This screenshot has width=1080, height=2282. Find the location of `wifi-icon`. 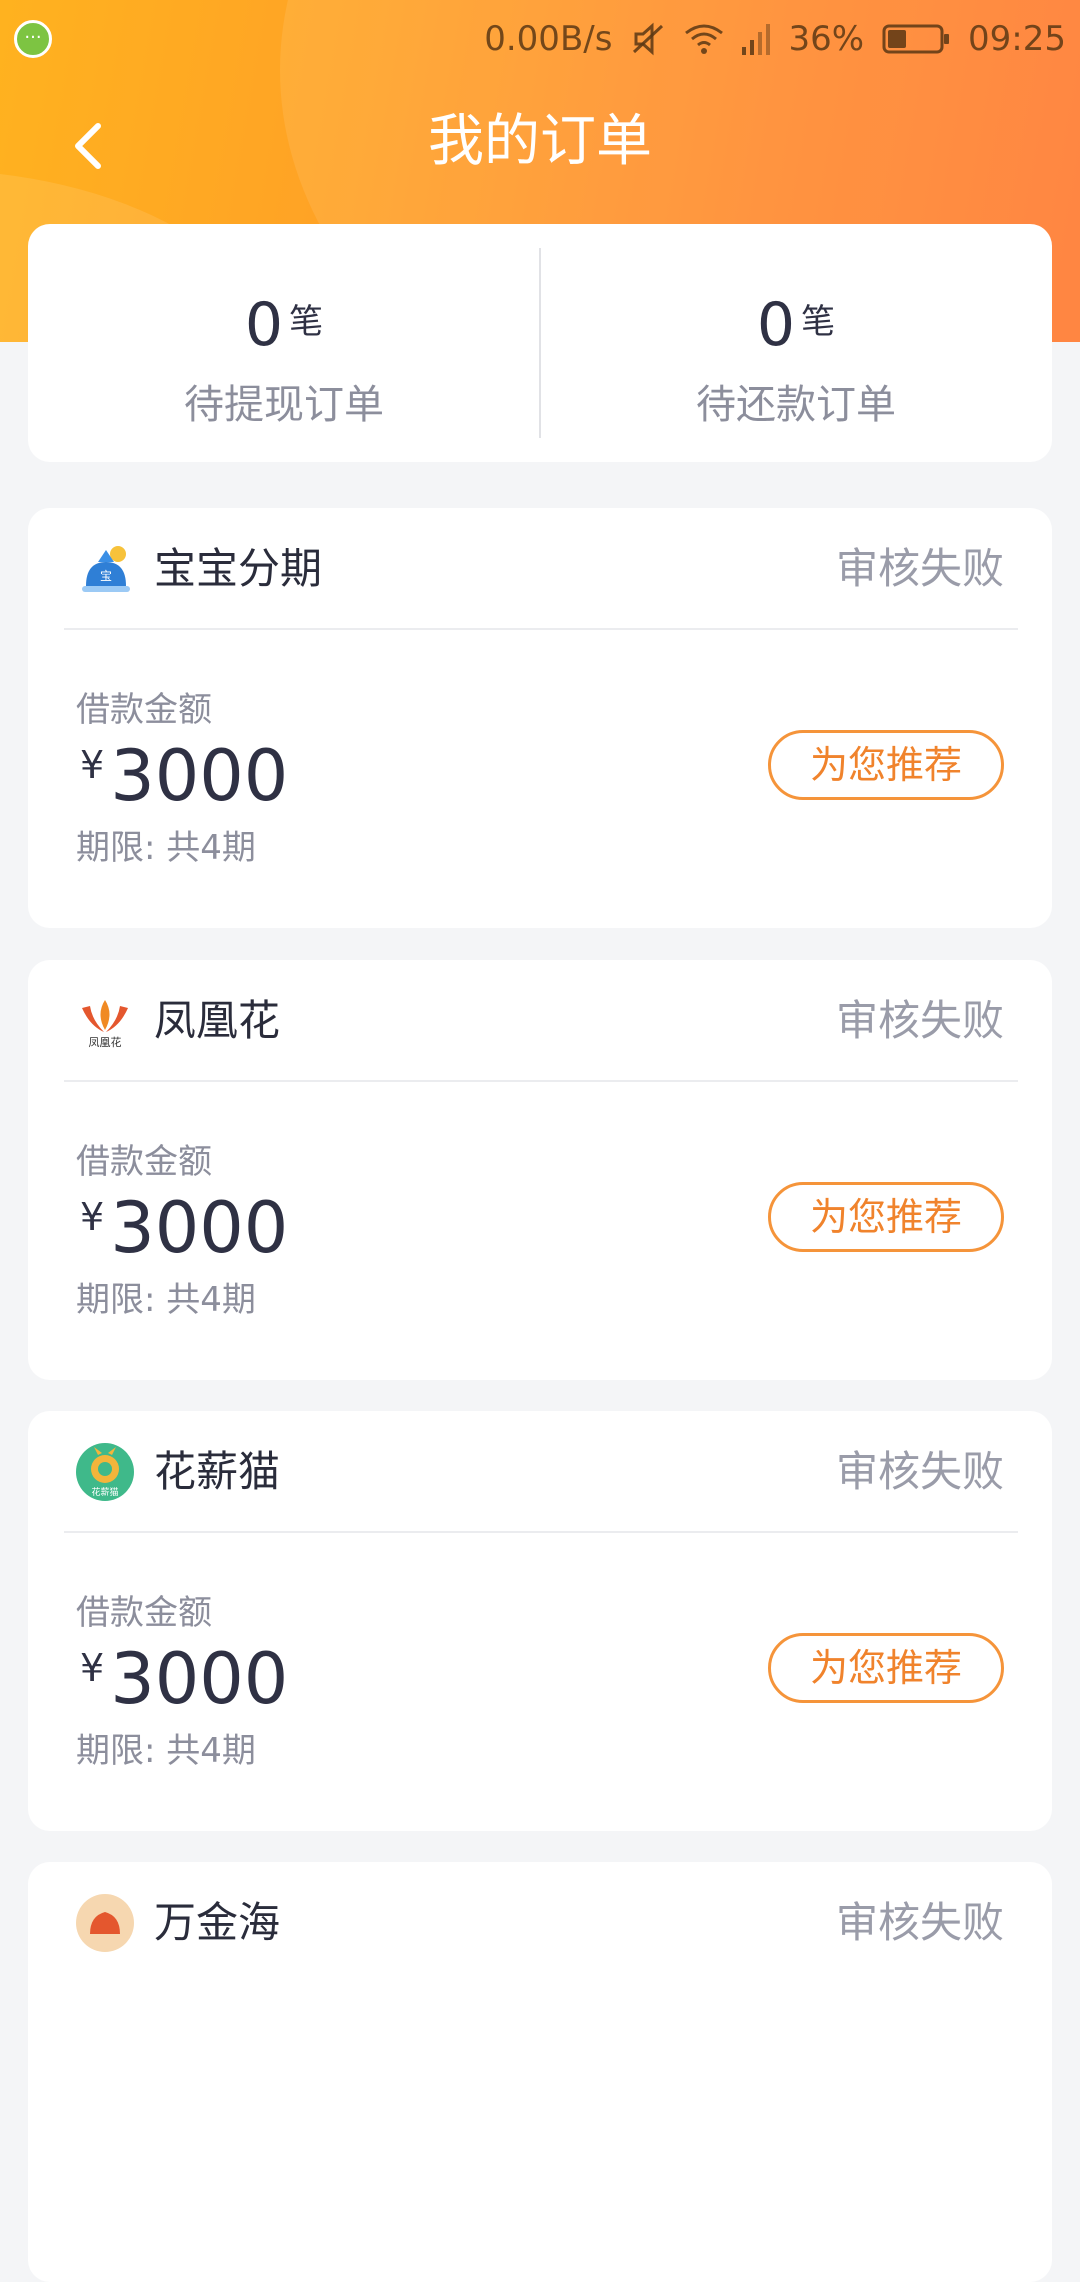

wifi-icon is located at coordinates (704, 39).